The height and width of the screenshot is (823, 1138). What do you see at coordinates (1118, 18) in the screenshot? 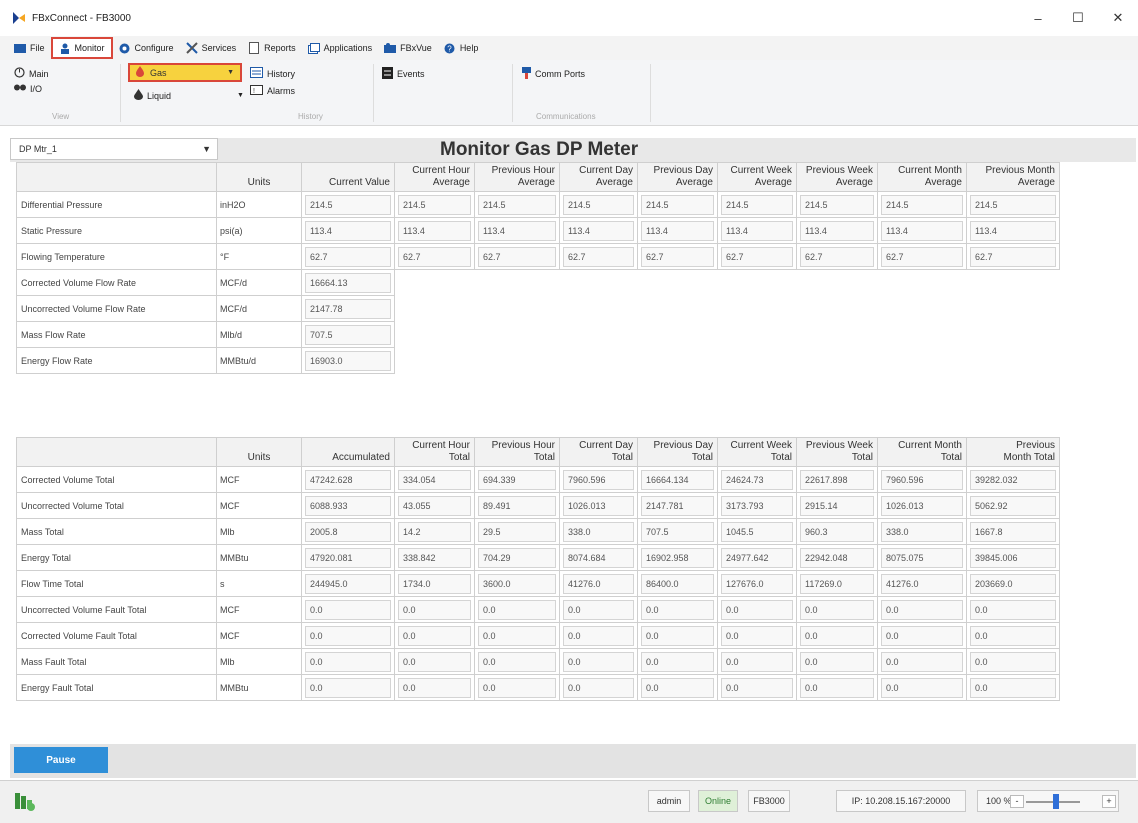
I see `close-button: ✕` at bounding box center [1118, 18].